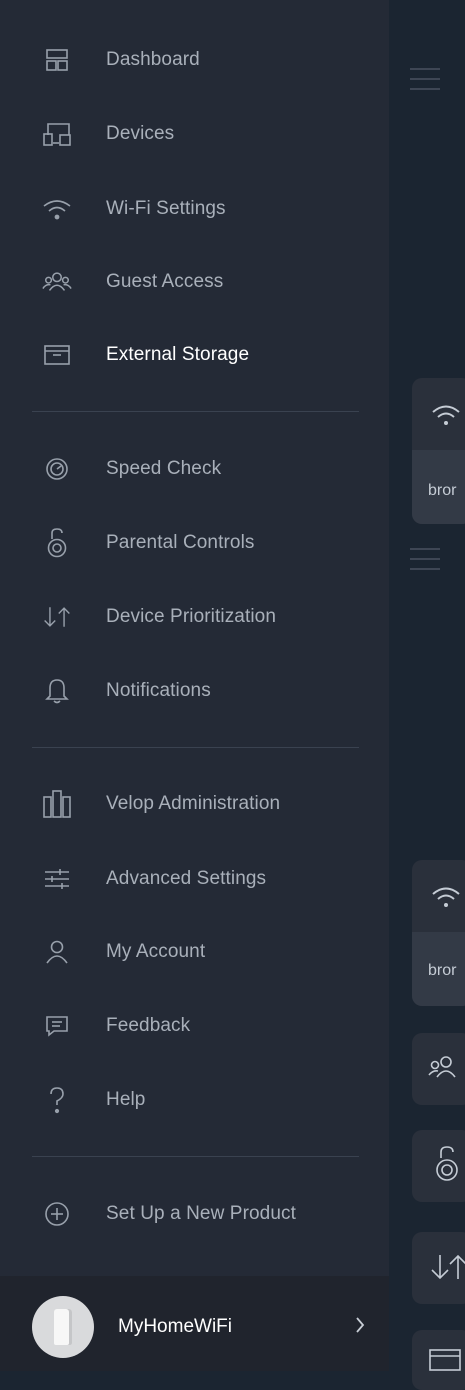 This screenshot has width=465, height=1390. I want to click on chevron-right-icon, so click(360, 1325).